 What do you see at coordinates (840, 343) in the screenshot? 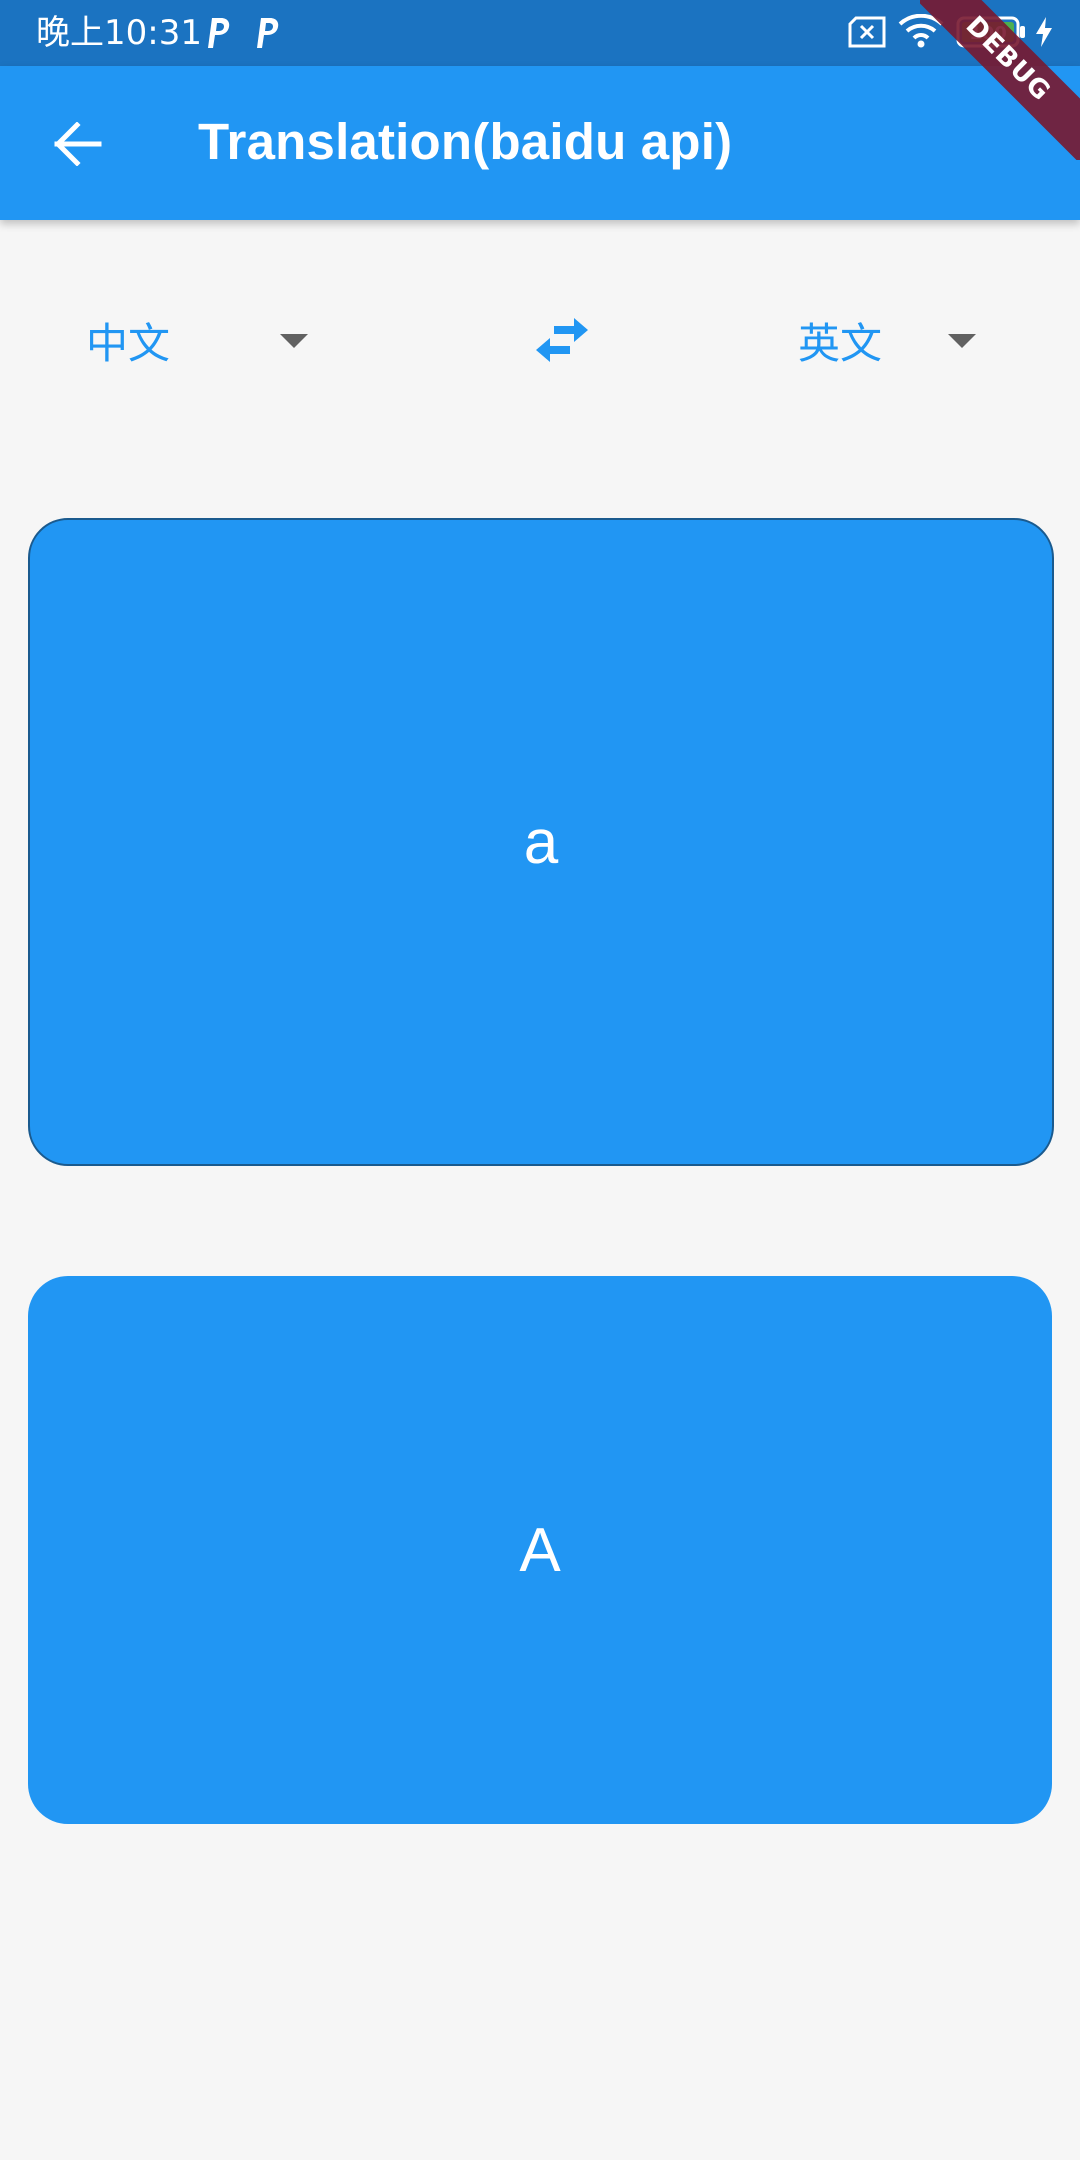
I see `target-language-label: 英文` at bounding box center [840, 343].